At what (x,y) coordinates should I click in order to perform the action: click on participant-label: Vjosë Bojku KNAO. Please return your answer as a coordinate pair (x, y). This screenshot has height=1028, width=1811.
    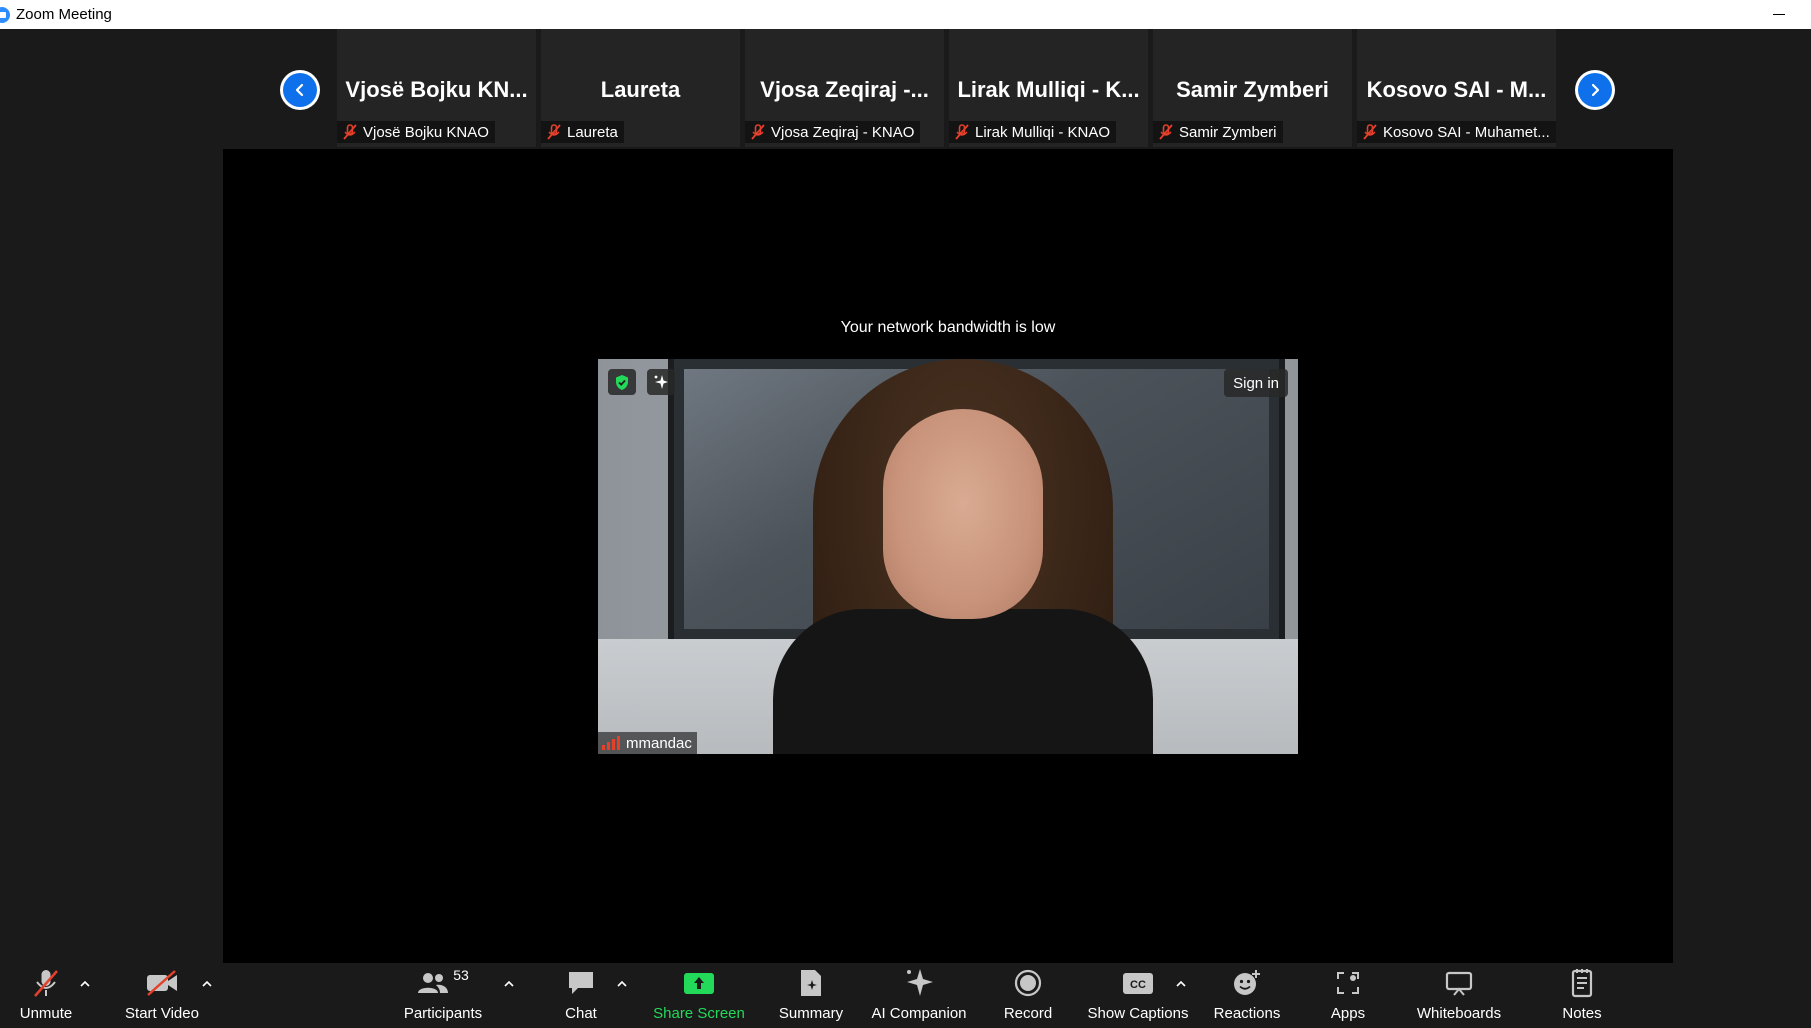
    Looking at the image, I should click on (416, 132).